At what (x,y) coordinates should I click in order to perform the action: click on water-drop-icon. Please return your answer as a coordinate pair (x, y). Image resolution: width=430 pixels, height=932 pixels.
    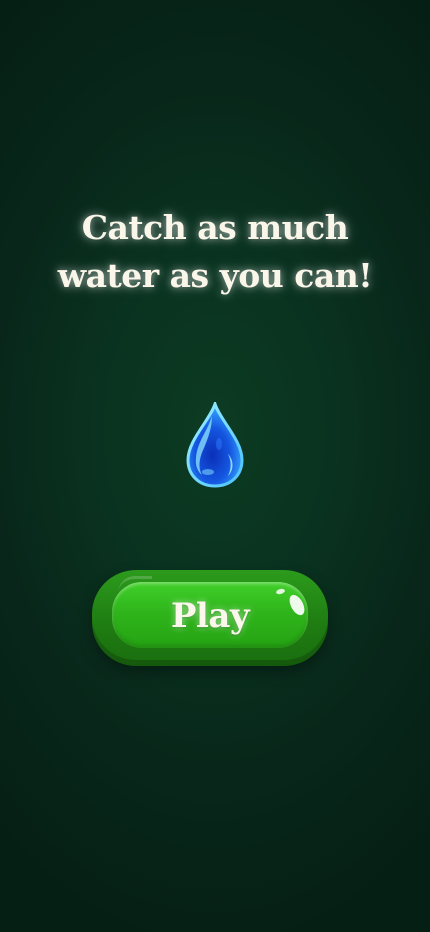
    Looking at the image, I should click on (215, 445).